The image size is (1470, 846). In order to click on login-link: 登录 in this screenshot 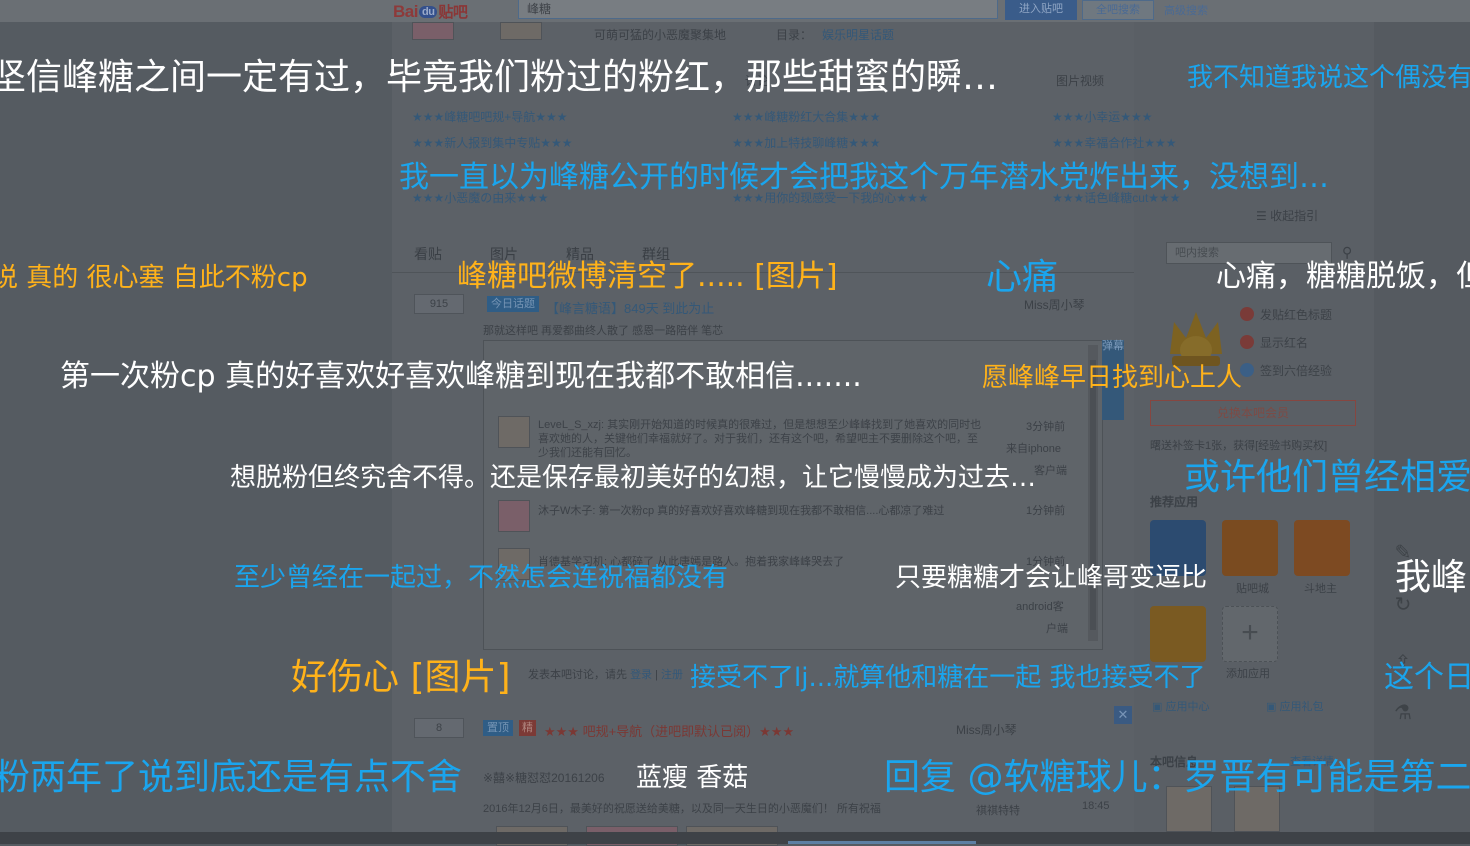, I will do `click(641, 675)`.